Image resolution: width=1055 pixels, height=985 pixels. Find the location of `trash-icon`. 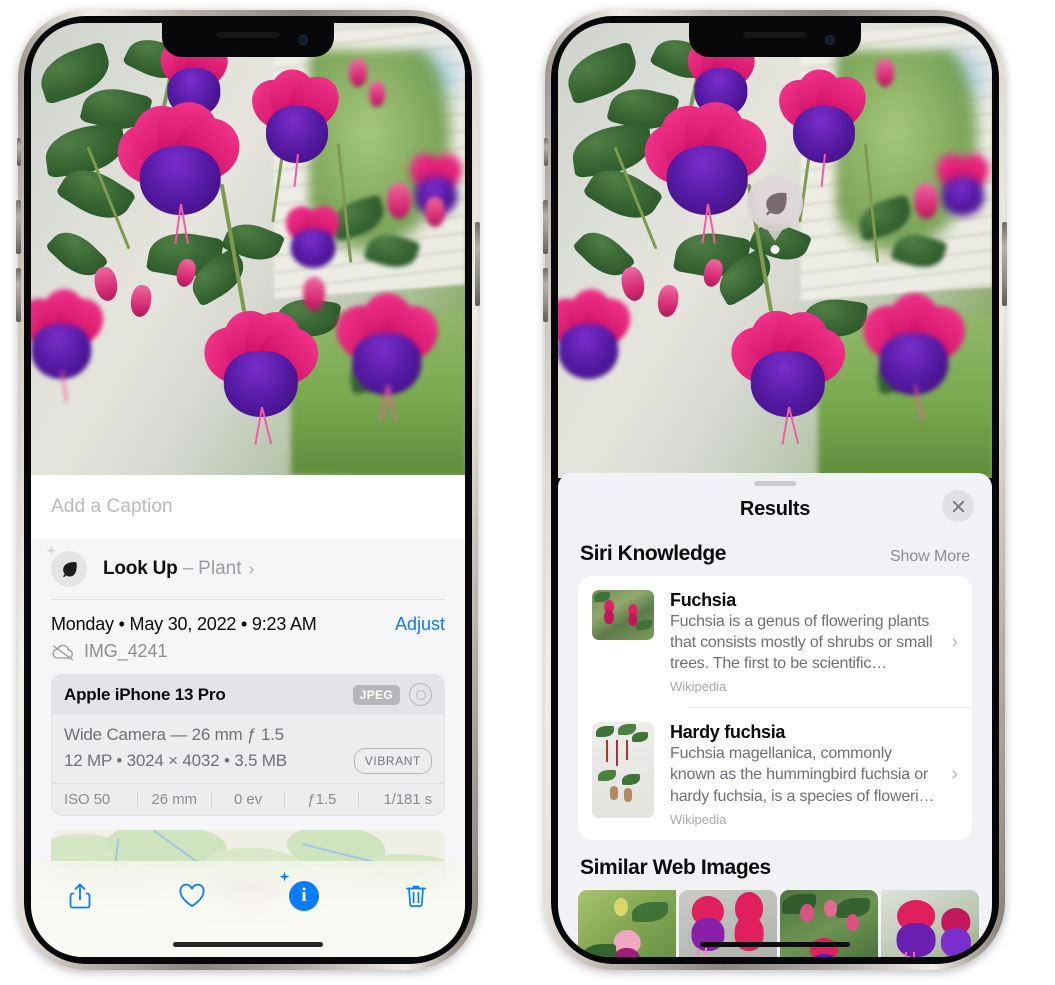

trash-icon is located at coordinates (416, 896).